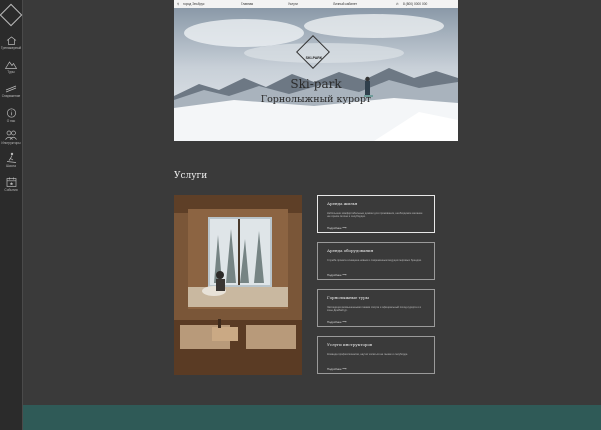 The width and height of the screenshot is (601, 430). I want to click on skis-icon, so click(11, 89).